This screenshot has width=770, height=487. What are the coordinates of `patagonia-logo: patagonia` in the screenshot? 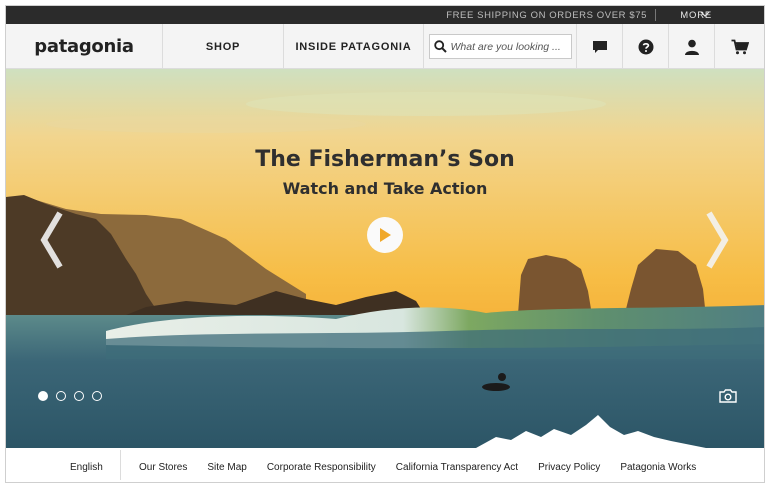 It's located at (84, 46).